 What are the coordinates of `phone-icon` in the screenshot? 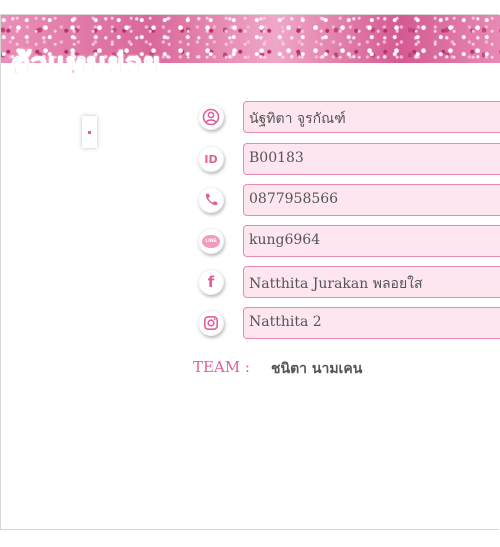 It's located at (211, 200).